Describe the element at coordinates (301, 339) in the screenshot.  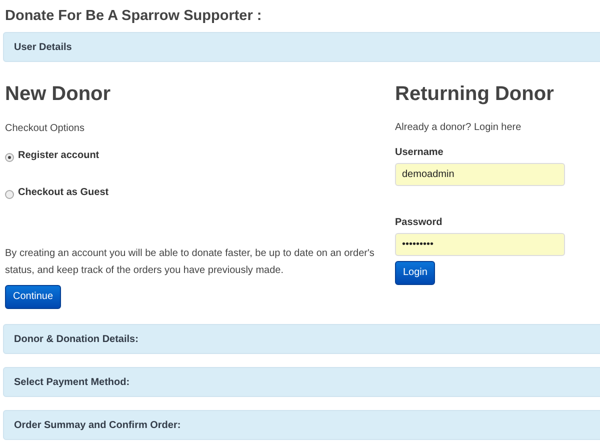
I see `section-header: Donor & Donation Details:` at that location.